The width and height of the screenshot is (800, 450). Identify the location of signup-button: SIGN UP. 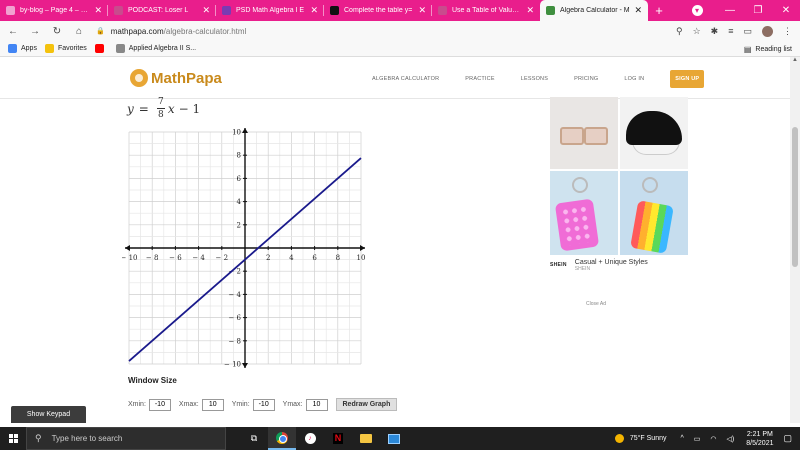
(687, 79).